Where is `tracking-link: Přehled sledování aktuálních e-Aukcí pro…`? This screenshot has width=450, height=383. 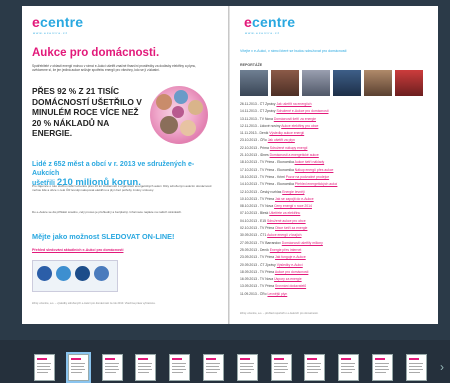 tracking-link: Přehled sledování aktuálních e-Aukcí pro… is located at coordinates (77, 250).